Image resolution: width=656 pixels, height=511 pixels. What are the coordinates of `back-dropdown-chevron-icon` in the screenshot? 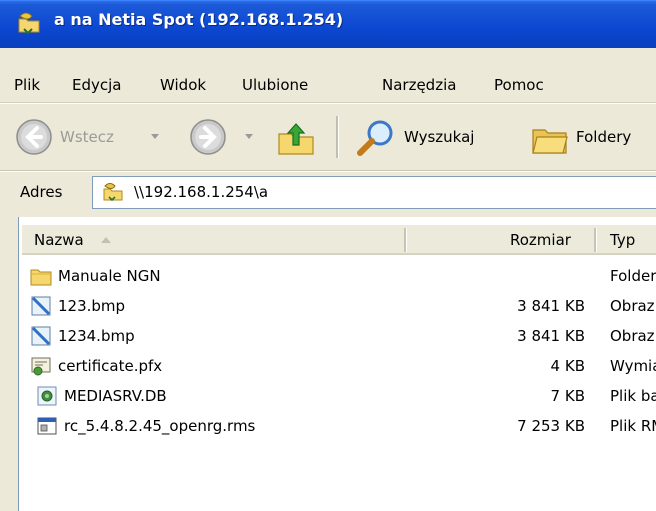 It's located at (155, 137).